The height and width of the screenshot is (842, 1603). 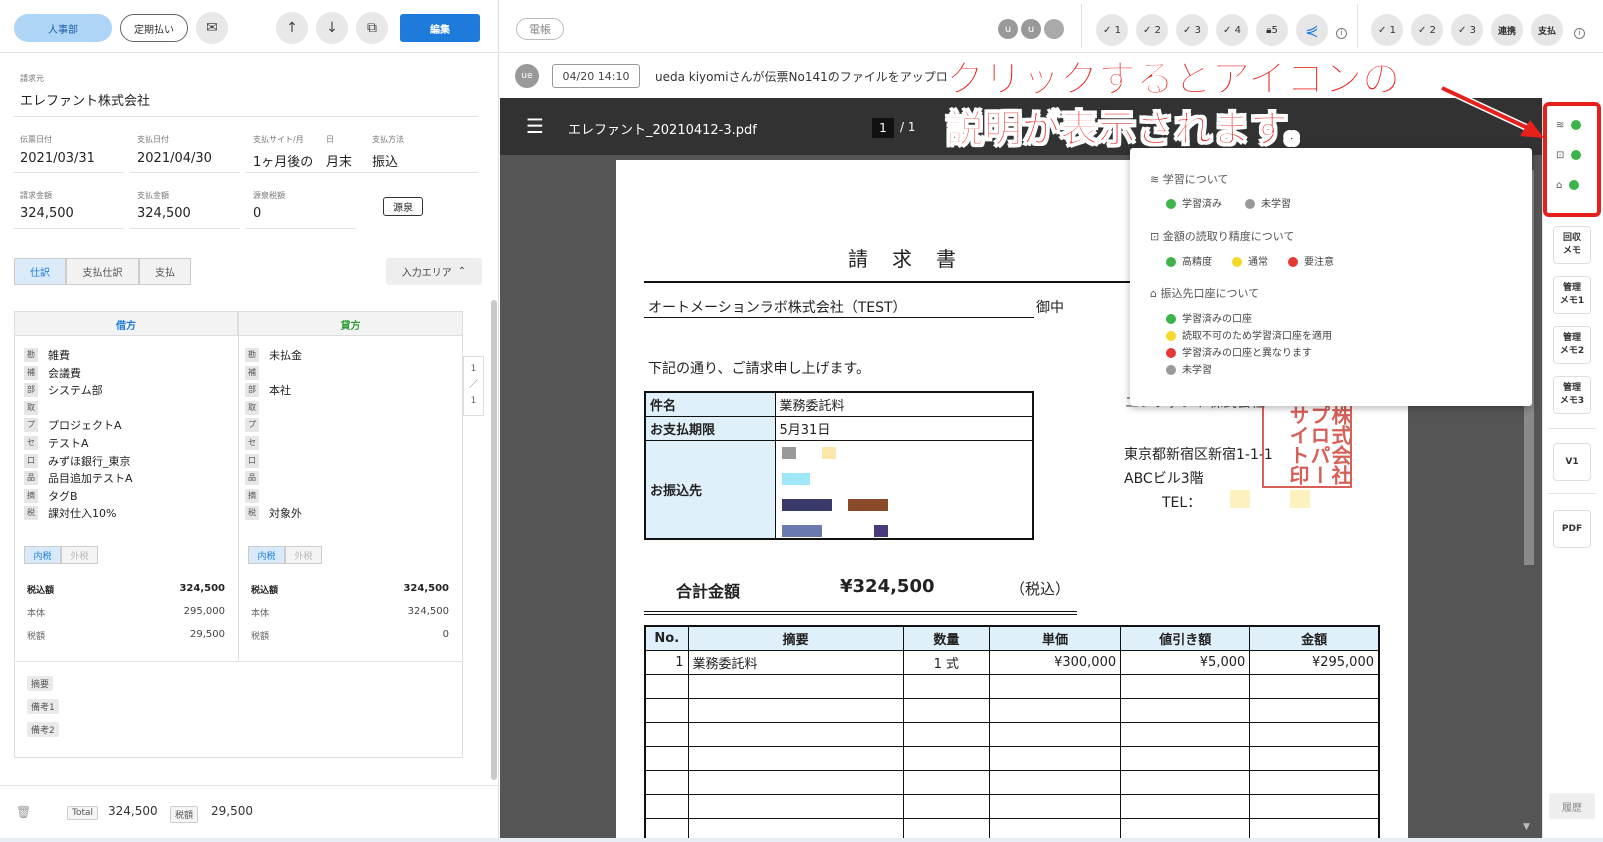 I want to click on memo1-button: 管理 メモ1, so click(x=1572, y=295).